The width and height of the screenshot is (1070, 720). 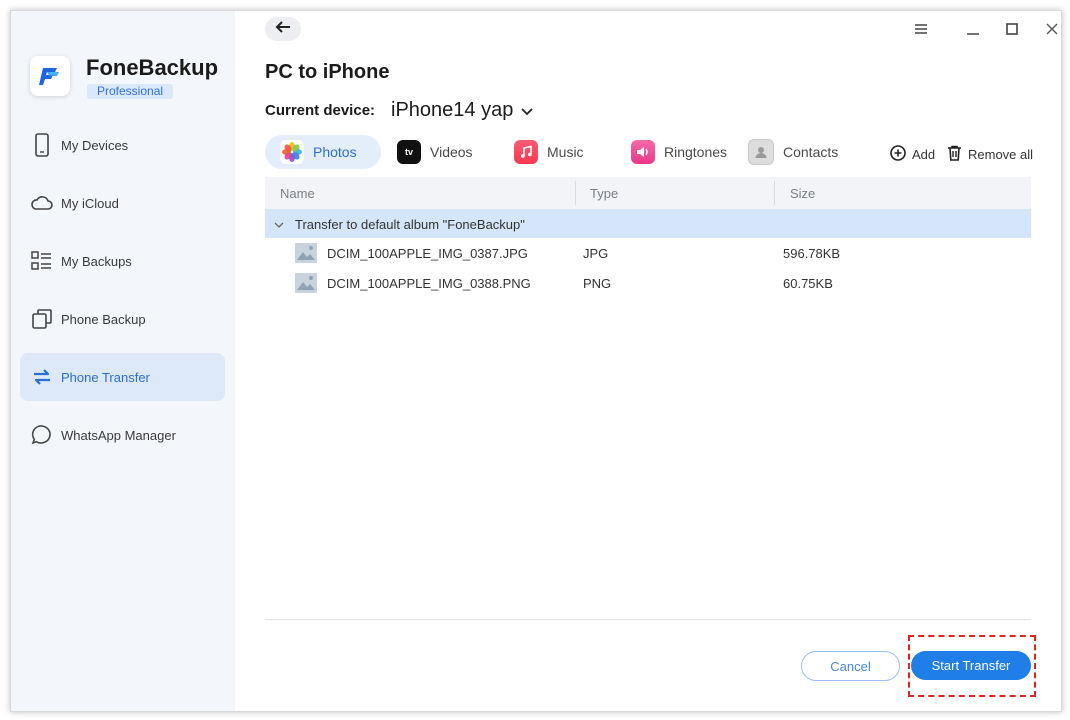 I want to click on chat-bubble-icon, so click(x=42, y=435).